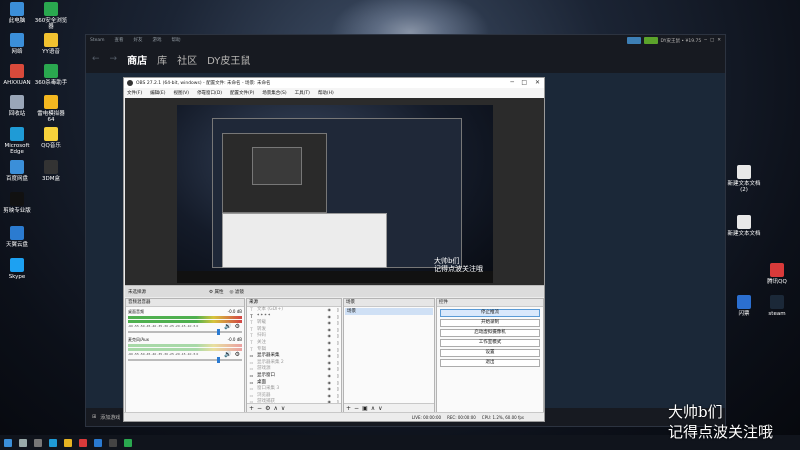 Image resolution: width=800 pixels, height=450 pixels. What do you see at coordinates (137, 59) in the screenshot?
I see `tab-store: 商店` at bounding box center [137, 59].